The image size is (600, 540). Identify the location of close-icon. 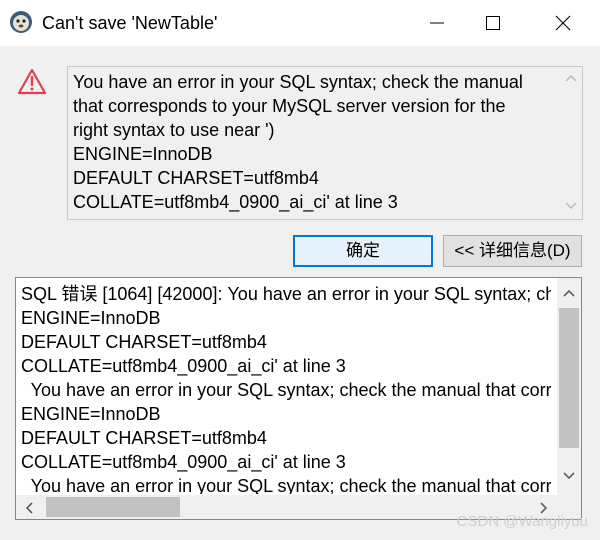
(563, 23).